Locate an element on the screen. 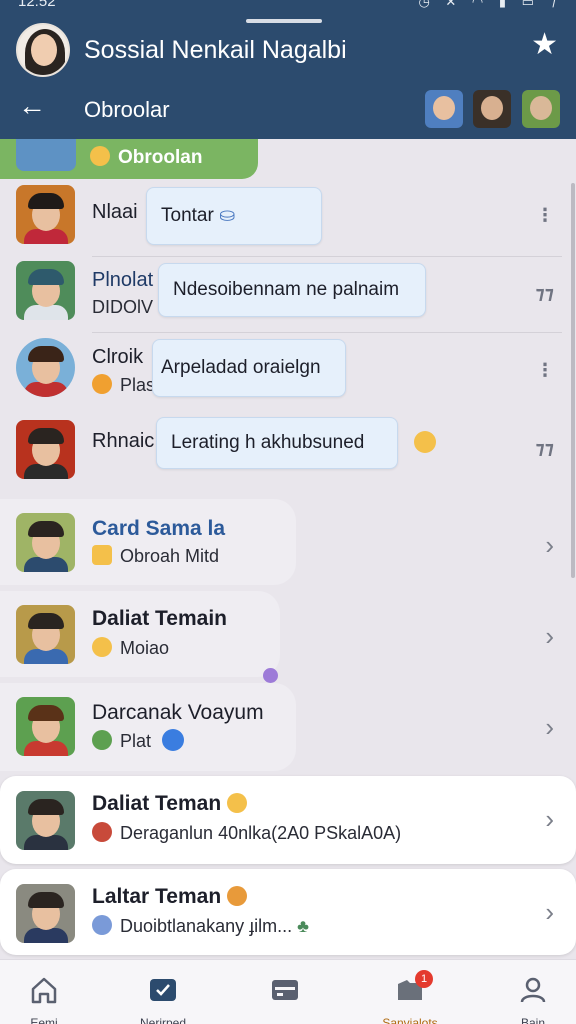 This screenshot has width=576, height=1024. chat-name: Clroik is located at coordinates (118, 357).